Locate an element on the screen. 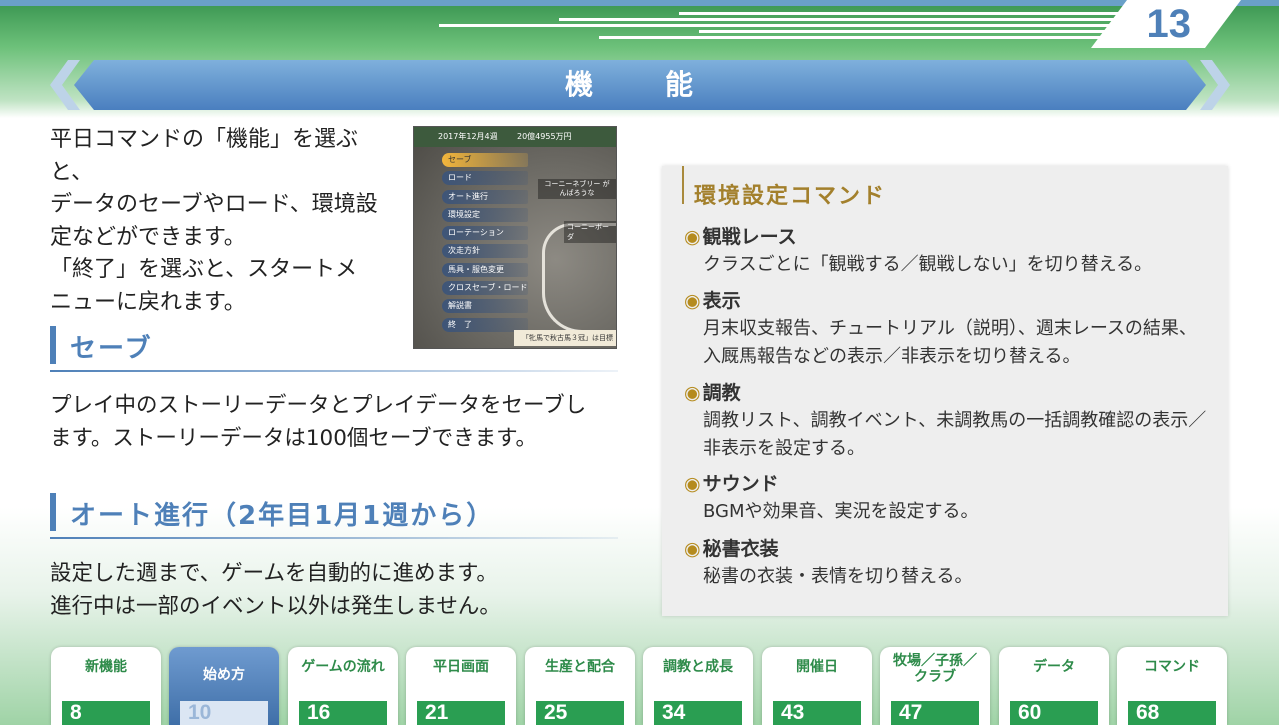 The height and width of the screenshot is (725, 1279). command-name-text: 観戦レース is located at coordinates (749, 237).